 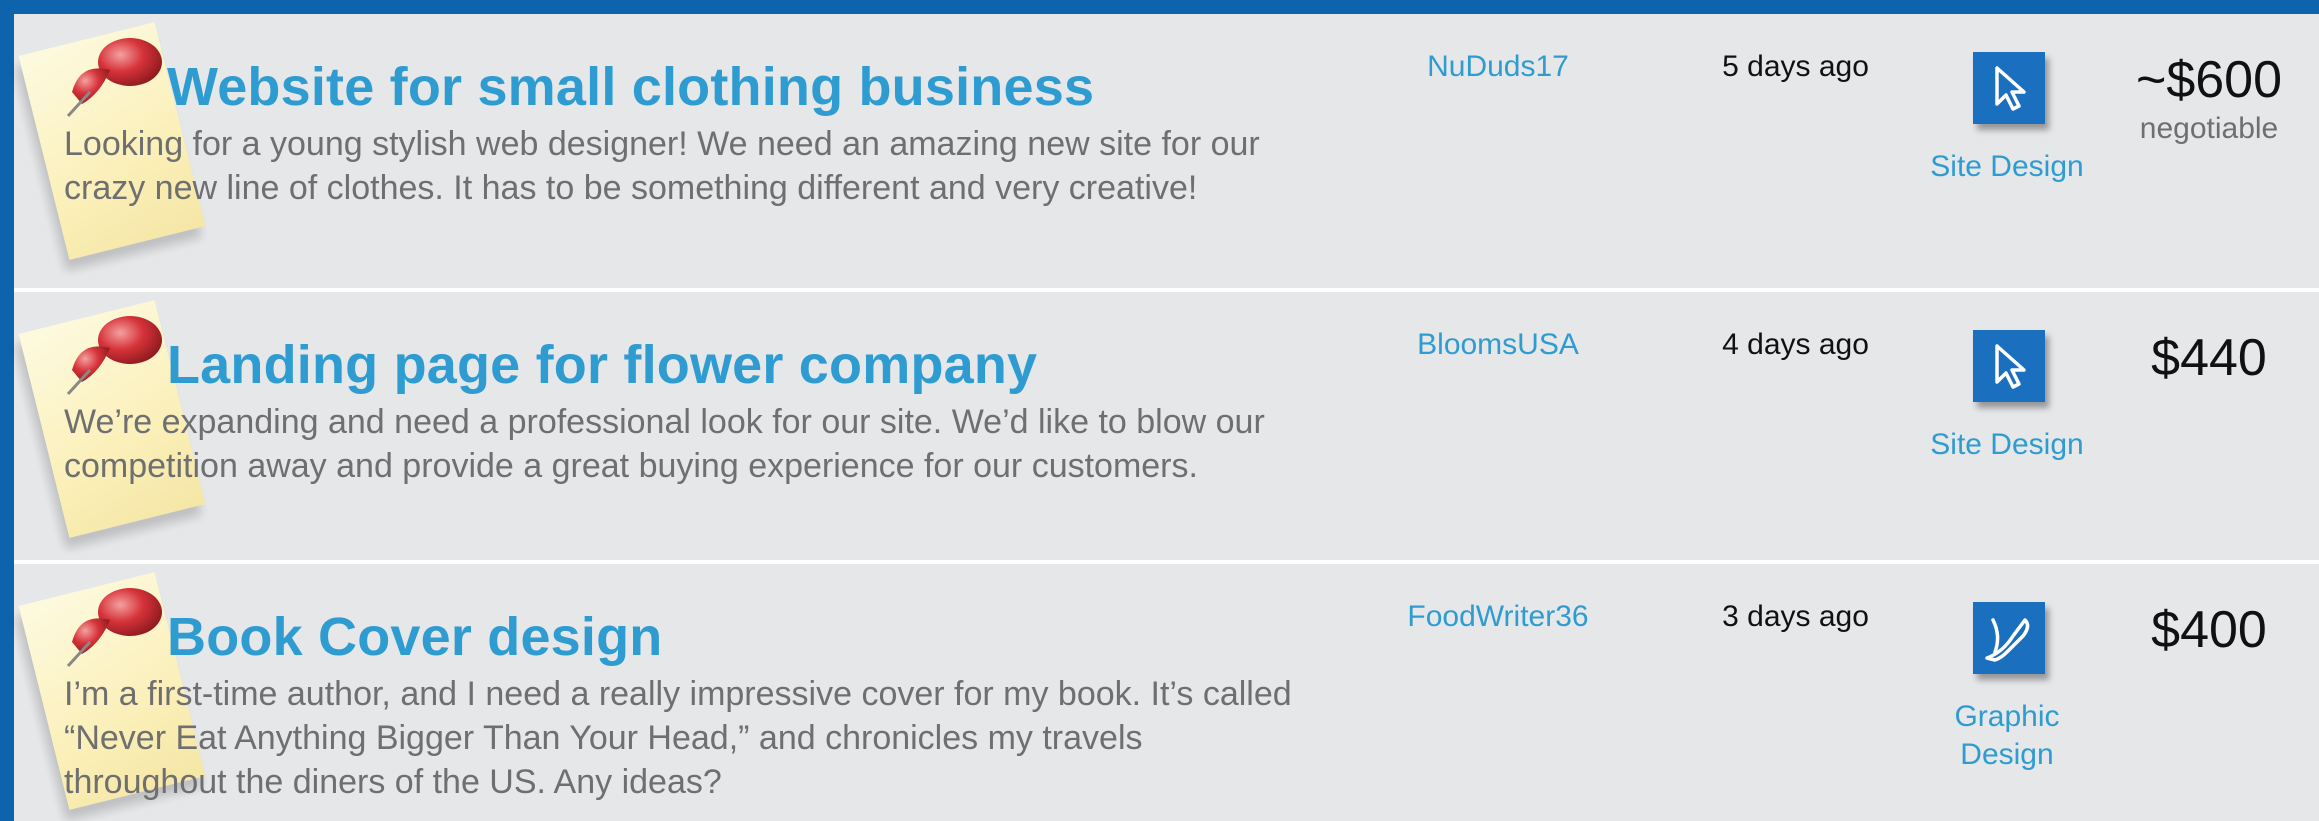 I want to click on price-value: $440, so click(x=2209, y=358).